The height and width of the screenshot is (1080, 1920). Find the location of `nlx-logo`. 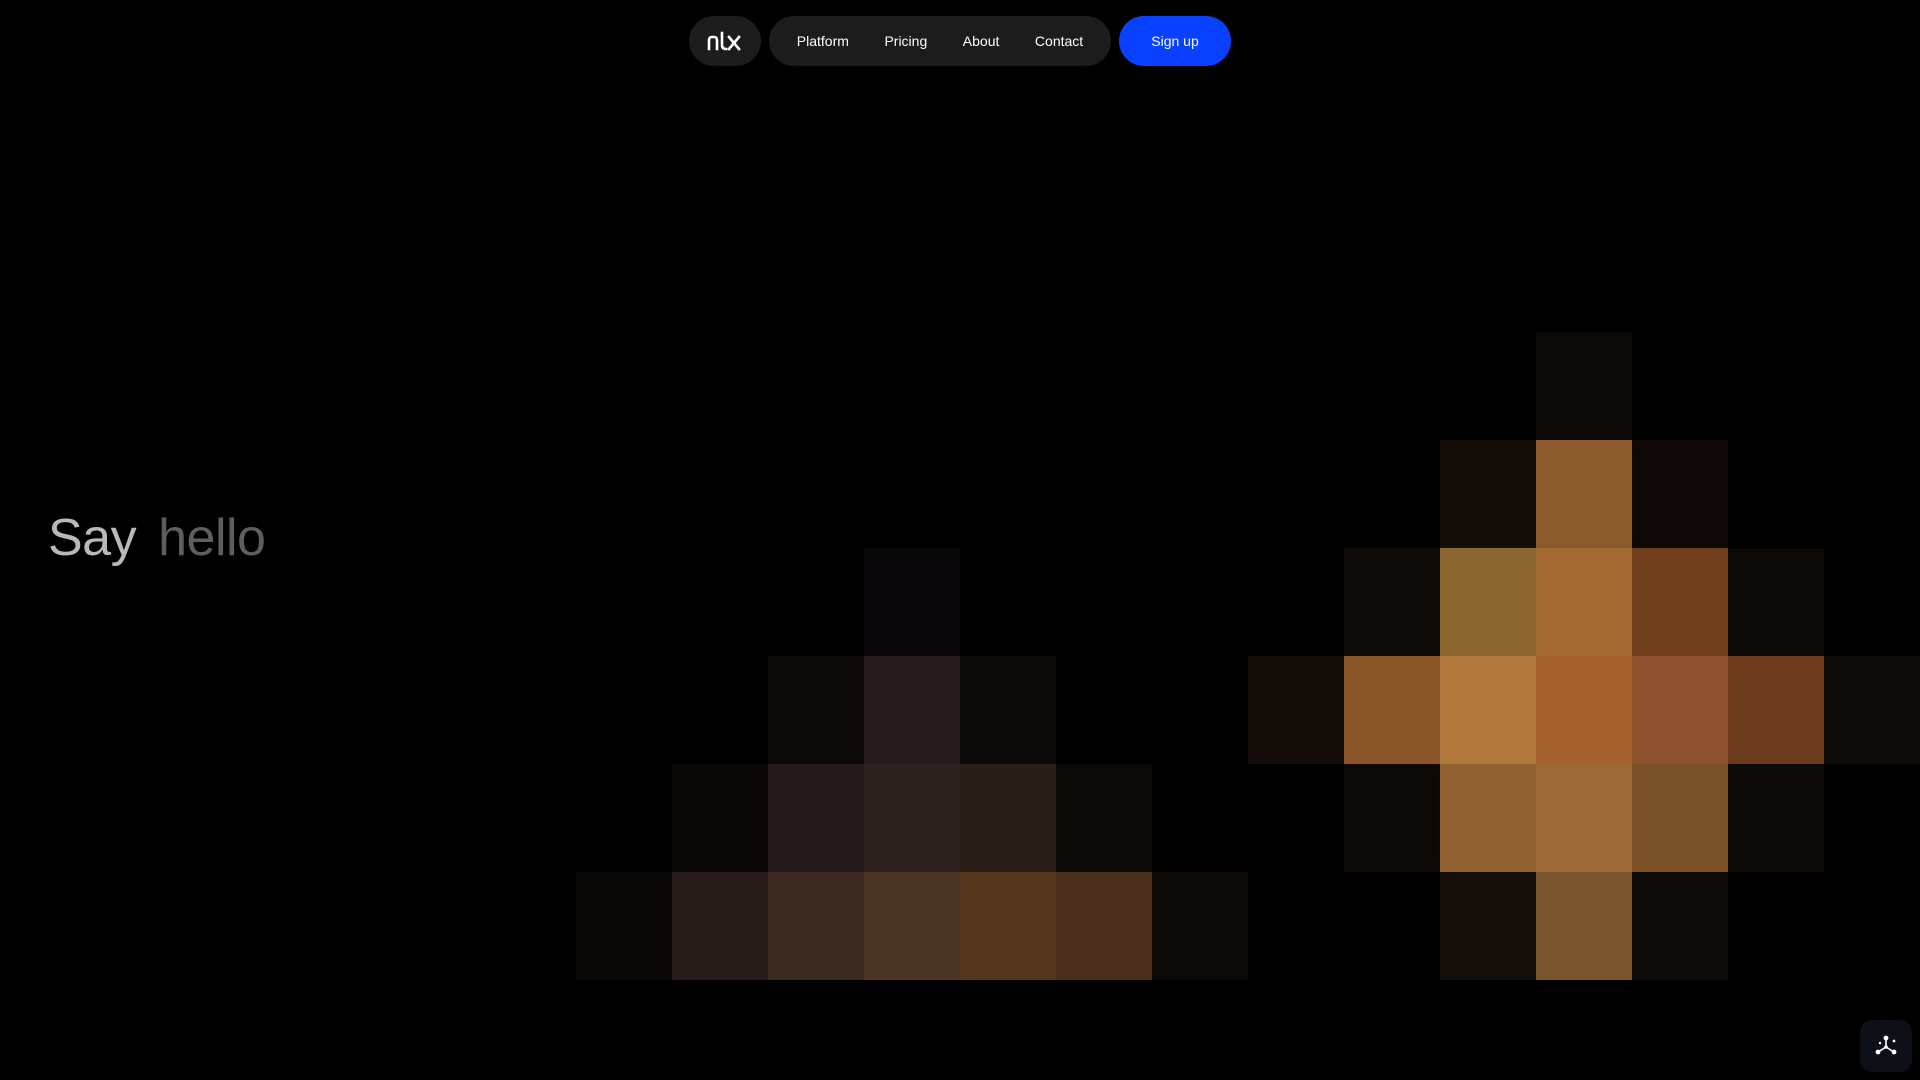

nlx-logo is located at coordinates (724, 41).